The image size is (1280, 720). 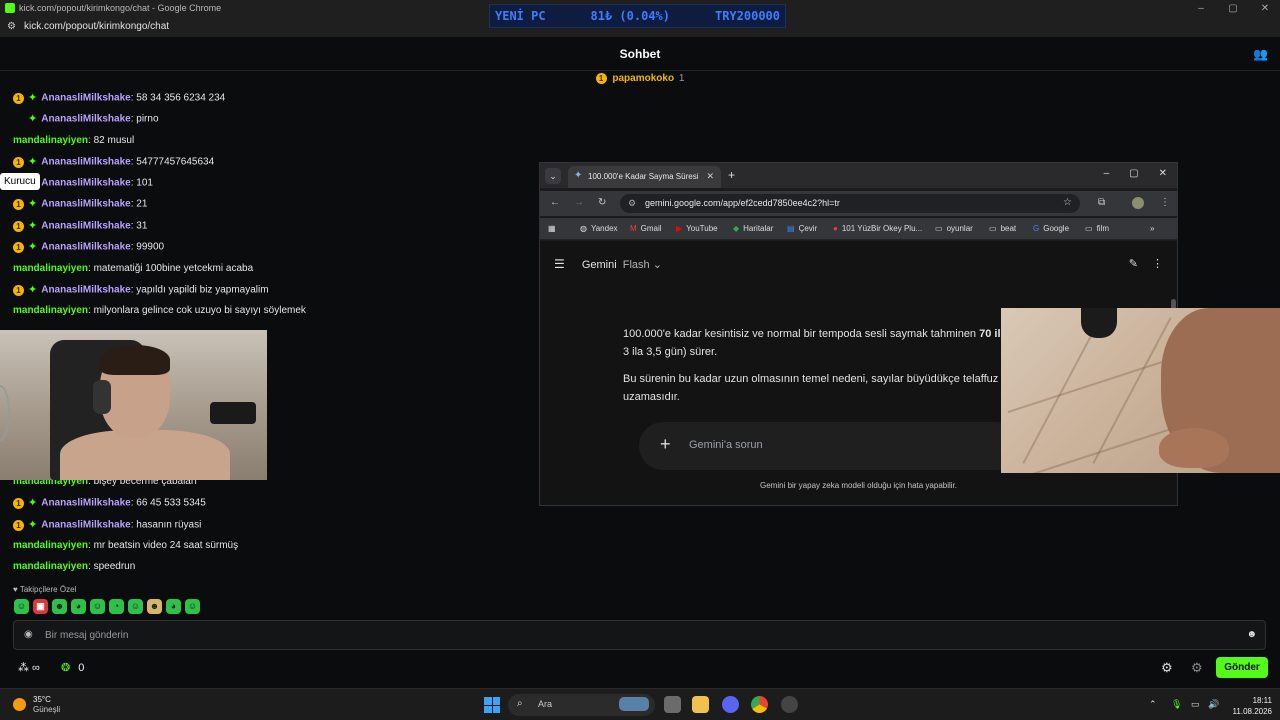 I want to click on shield-icon: ◉, so click(x=28, y=634).